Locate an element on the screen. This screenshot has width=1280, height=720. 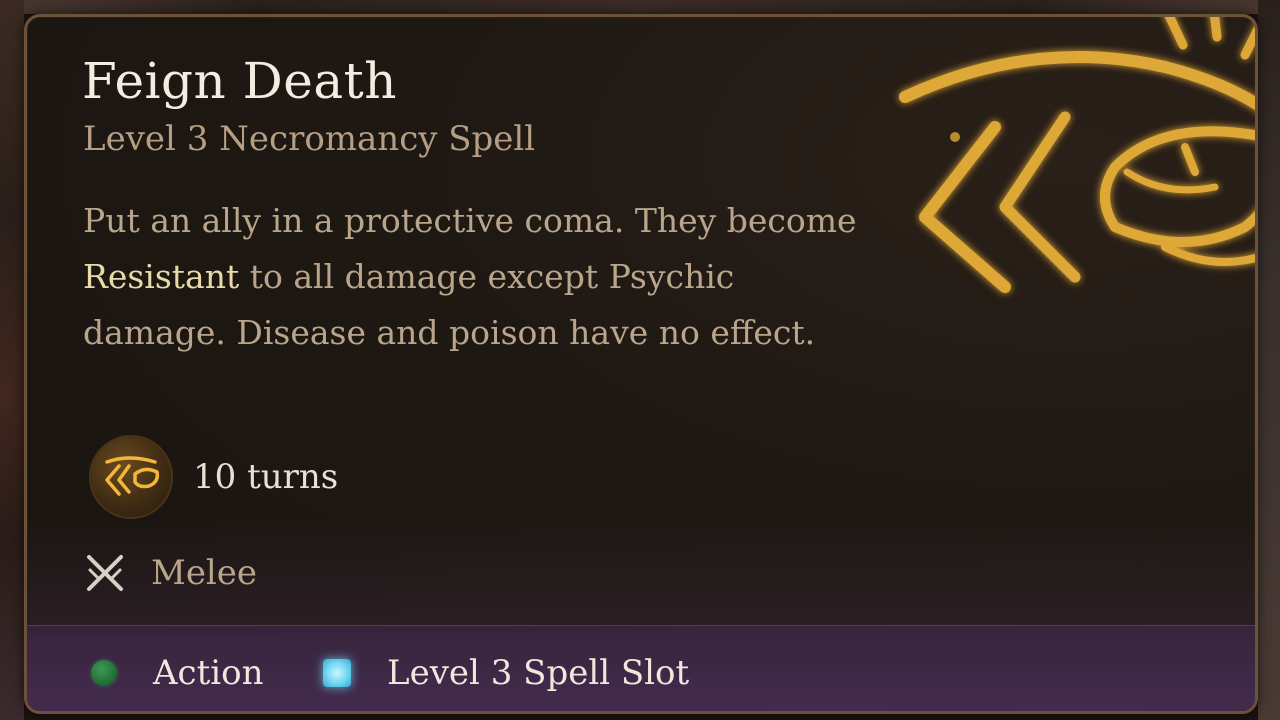
range-text: Melee is located at coordinates (204, 573).